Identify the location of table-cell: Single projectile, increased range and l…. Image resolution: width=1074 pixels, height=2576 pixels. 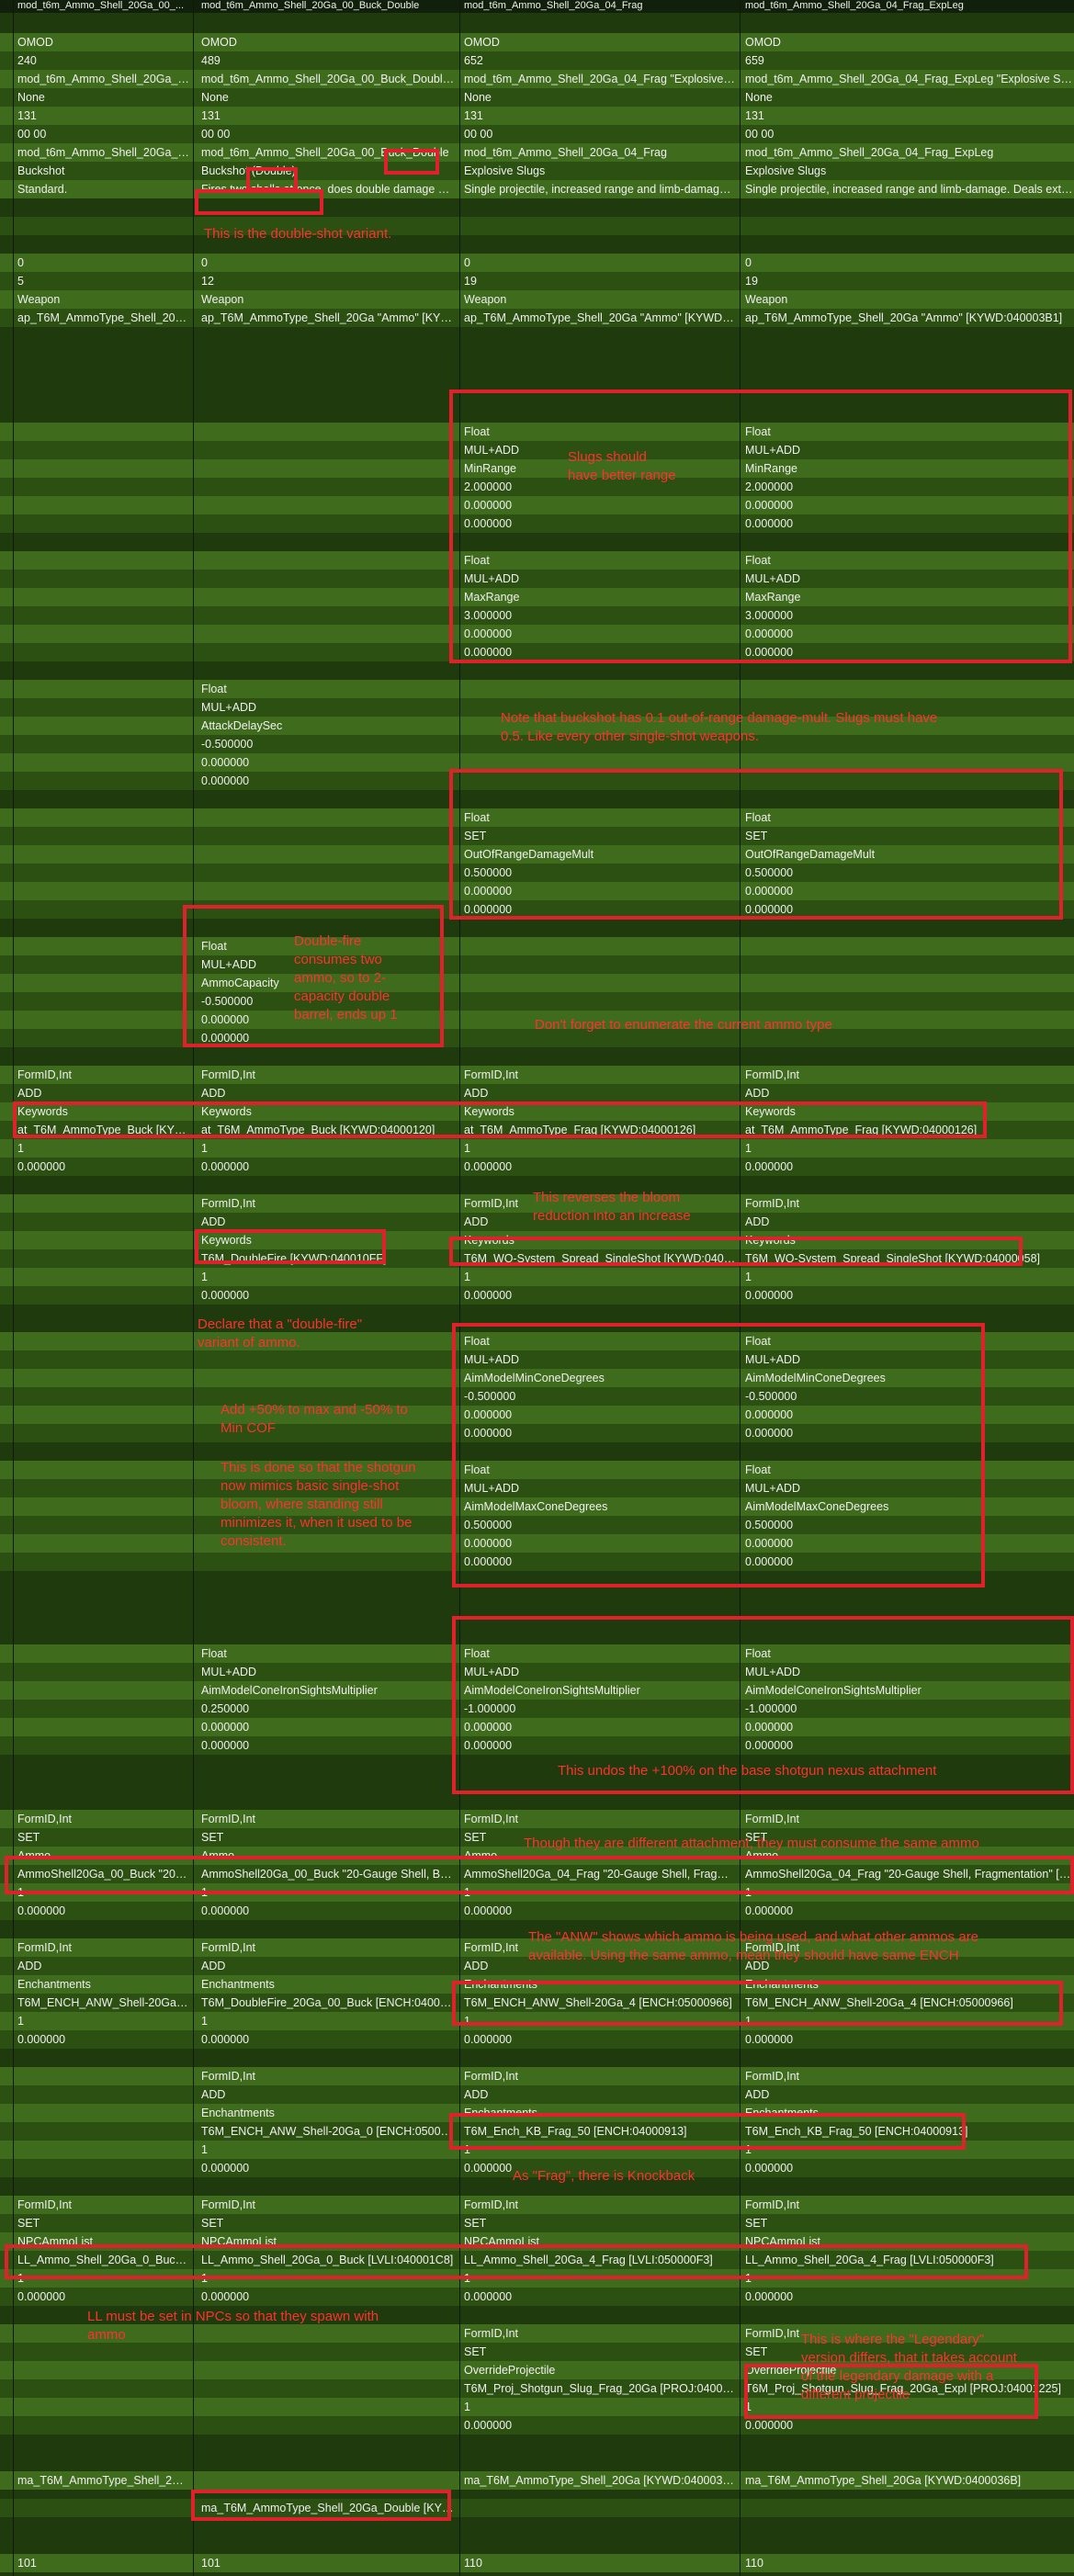
(908, 189).